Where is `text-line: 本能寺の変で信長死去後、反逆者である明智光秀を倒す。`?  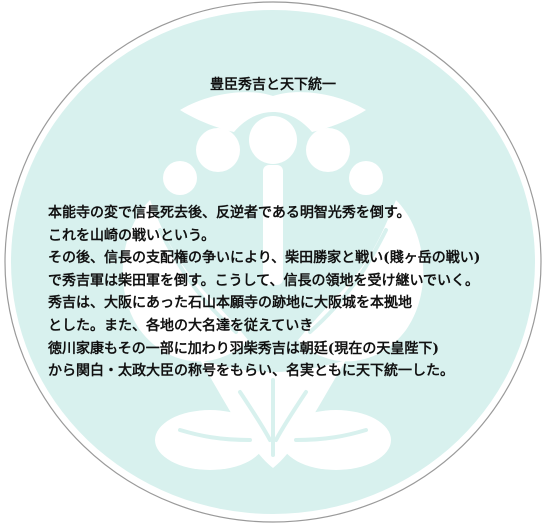 text-line: 本能寺の変で信長死去後、反逆者である明智光秀を倒す。 is located at coordinates (229, 213).